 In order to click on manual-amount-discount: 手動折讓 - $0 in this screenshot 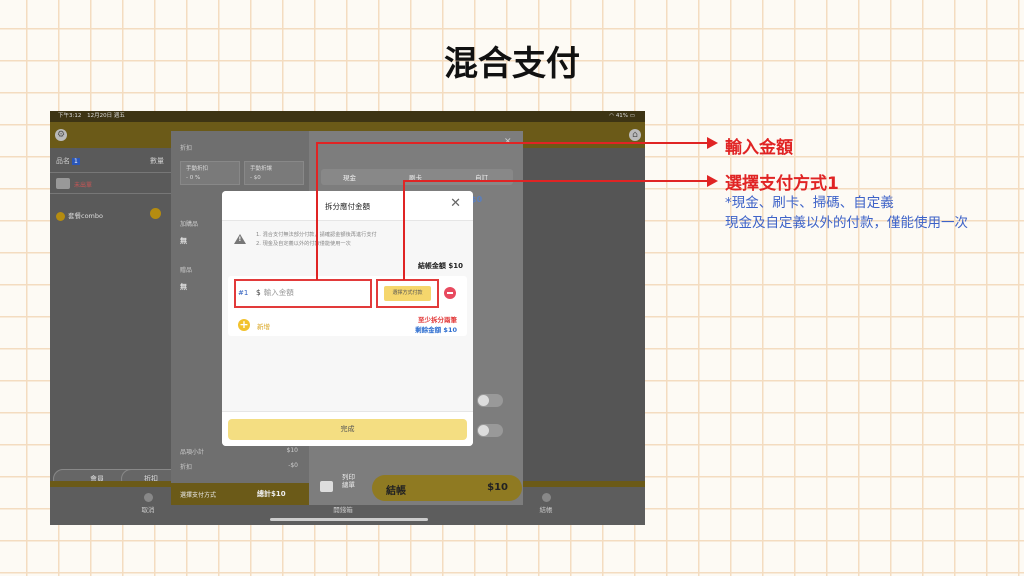, I will do `click(274, 173)`.